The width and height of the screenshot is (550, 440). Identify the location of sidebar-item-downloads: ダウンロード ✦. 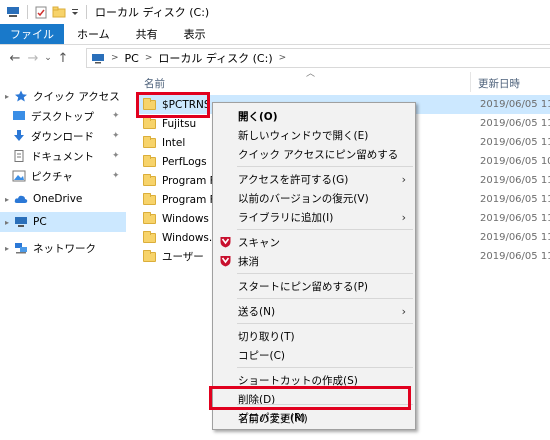
(66, 136).